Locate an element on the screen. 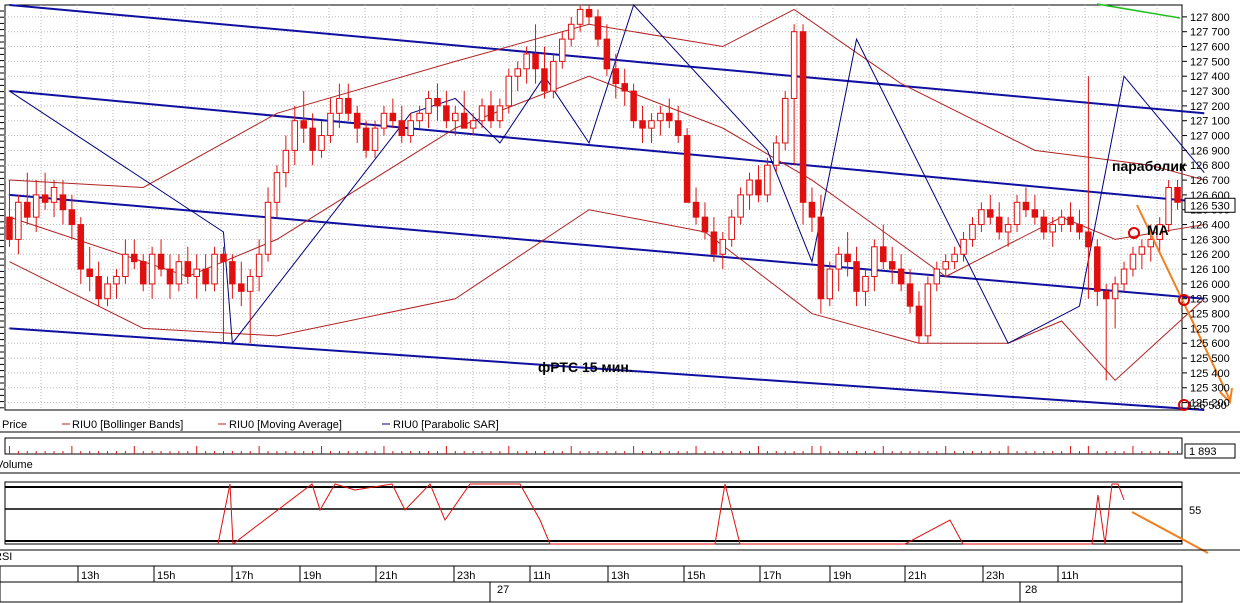 This screenshot has height=603, width=1240. volume-value-label: 1 893 is located at coordinates (1203, 452).